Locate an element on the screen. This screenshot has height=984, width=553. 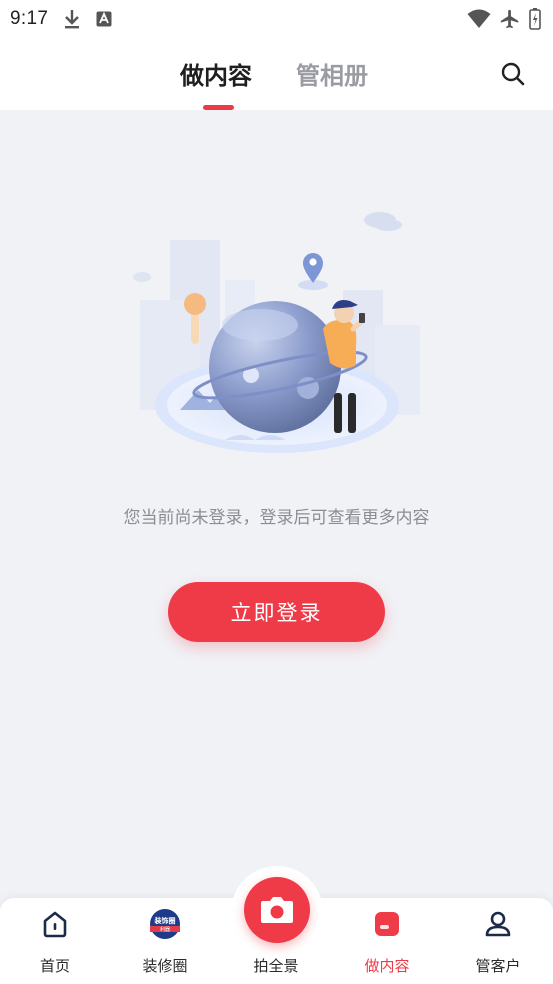
home-icon is located at coordinates (55, 924).